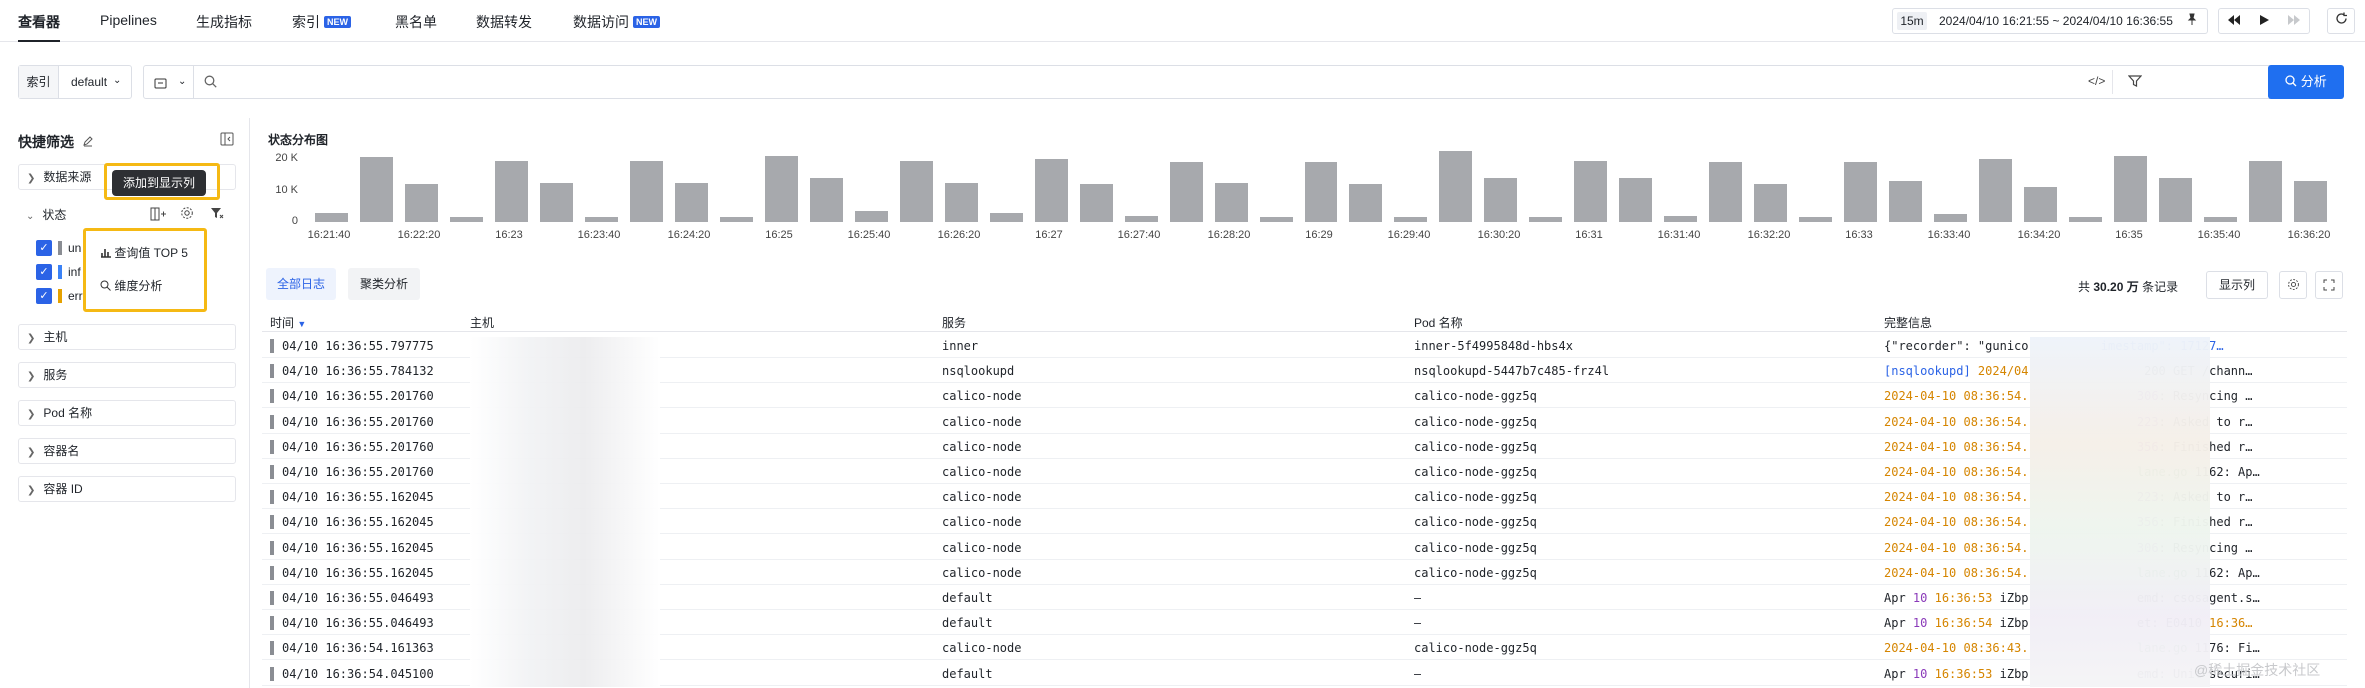 Image resolution: width=2365 pixels, height=688 pixels. What do you see at coordinates (131, 285) in the screenshot?
I see `menu-item-dimension: 维度分析` at bounding box center [131, 285].